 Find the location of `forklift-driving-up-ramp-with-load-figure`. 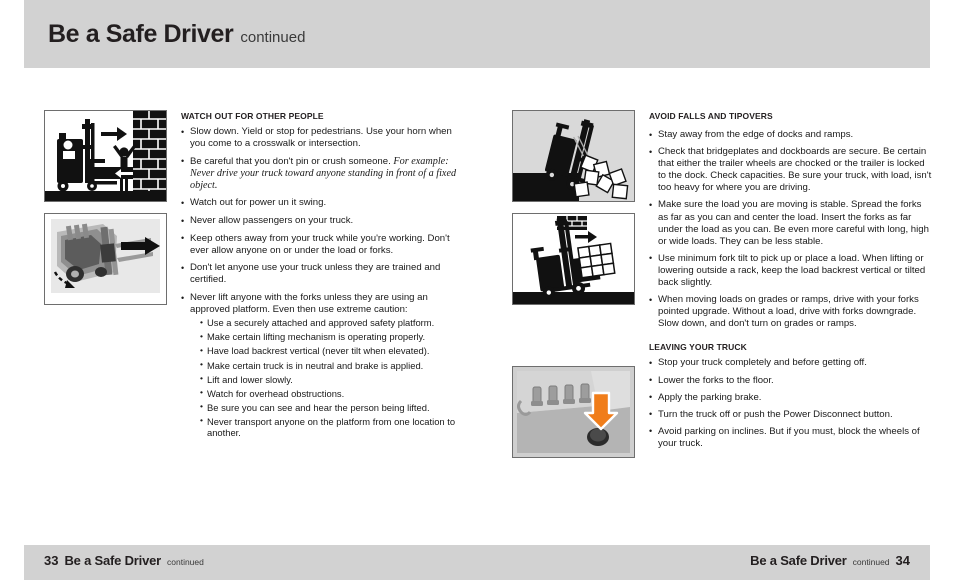

forklift-driving-up-ramp-with-load-figure is located at coordinates (573, 259).